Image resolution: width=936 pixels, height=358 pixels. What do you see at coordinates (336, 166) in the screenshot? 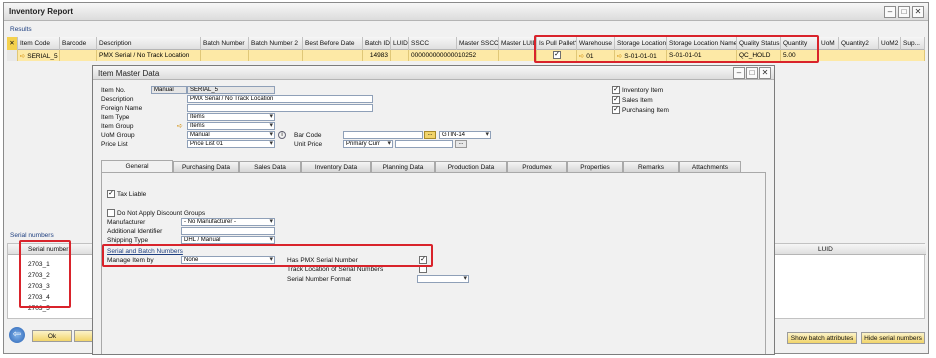
I see `tab-inventory-data: Inventory Data` at bounding box center [336, 166].